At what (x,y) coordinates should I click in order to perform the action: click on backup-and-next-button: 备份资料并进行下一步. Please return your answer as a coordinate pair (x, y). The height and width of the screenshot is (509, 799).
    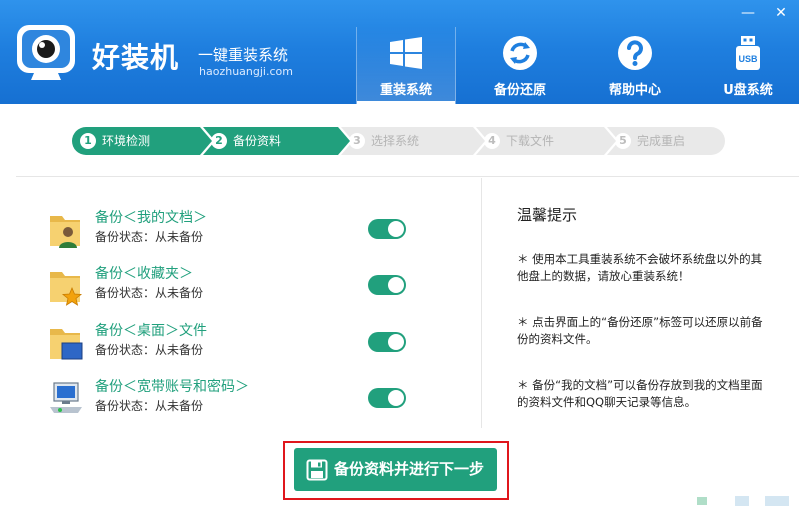
    Looking at the image, I should click on (395, 469).